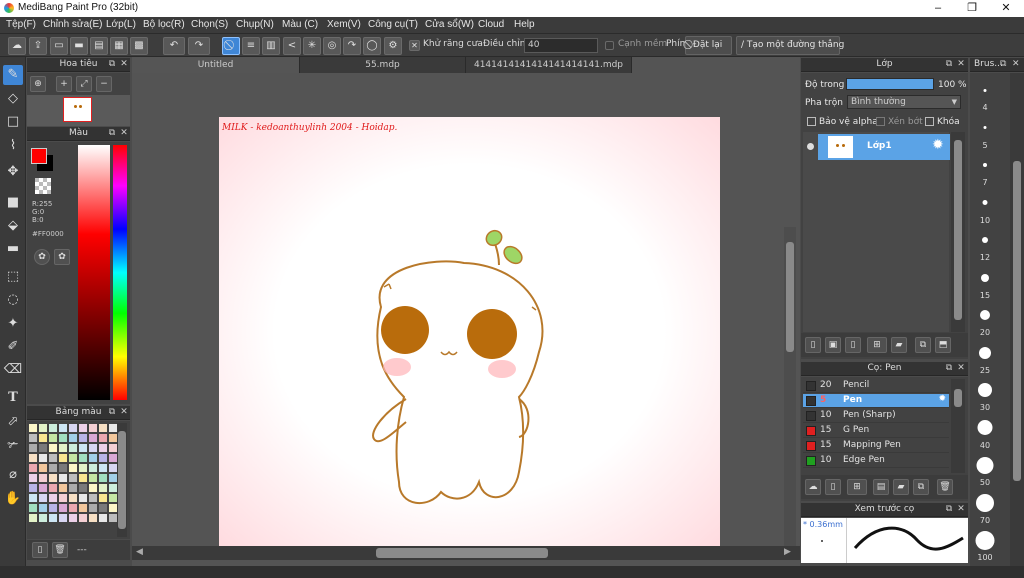 This screenshot has width=1024, height=578. What do you see at coordinates (352, 46) in the screenshot?
I see `curve-snap-icon: ↷` at bounding box center [352, 46].